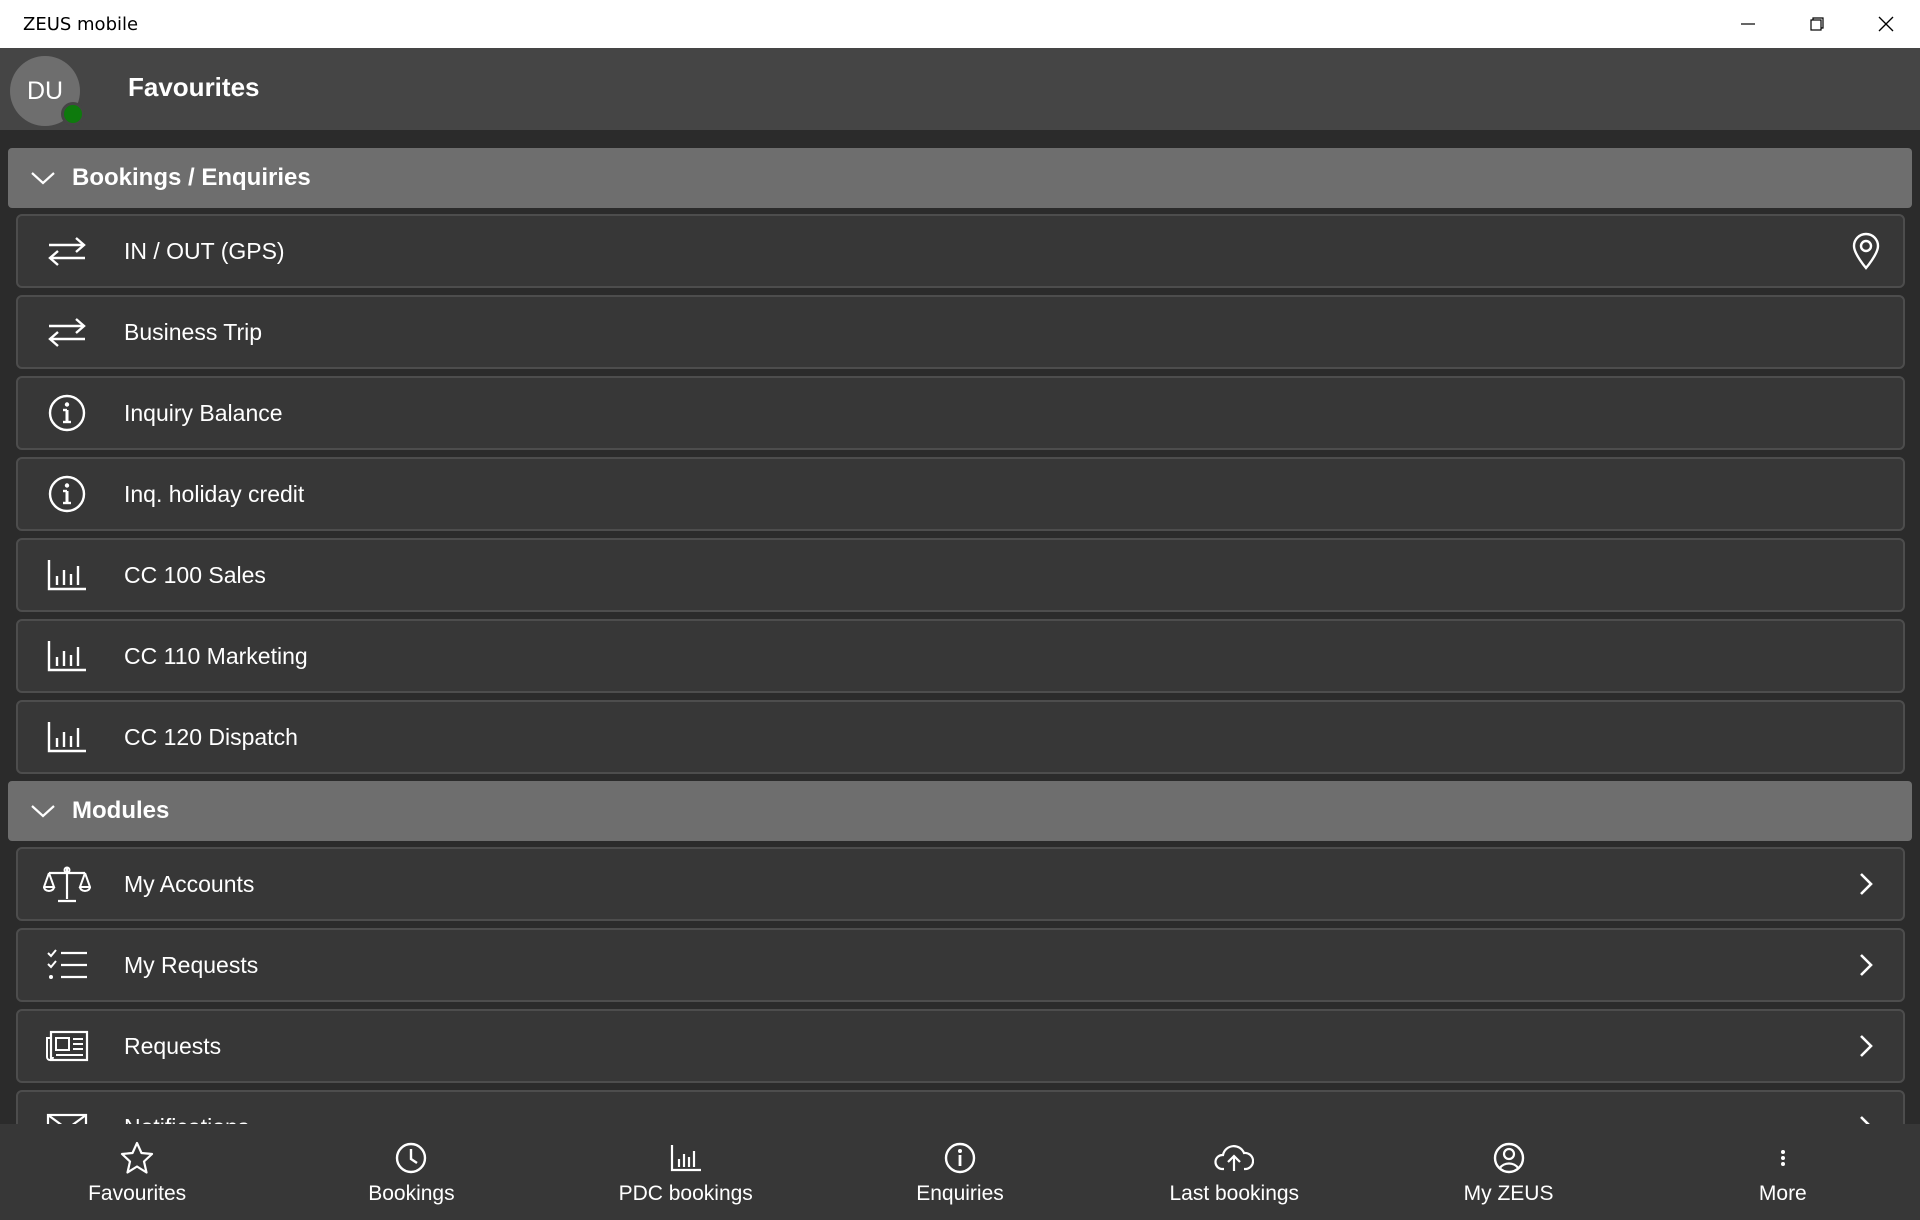 The height and width of the screenshot is (1220, 1920). I want to click on list-item-label: Inq. holiday credit, so click(214, 493).